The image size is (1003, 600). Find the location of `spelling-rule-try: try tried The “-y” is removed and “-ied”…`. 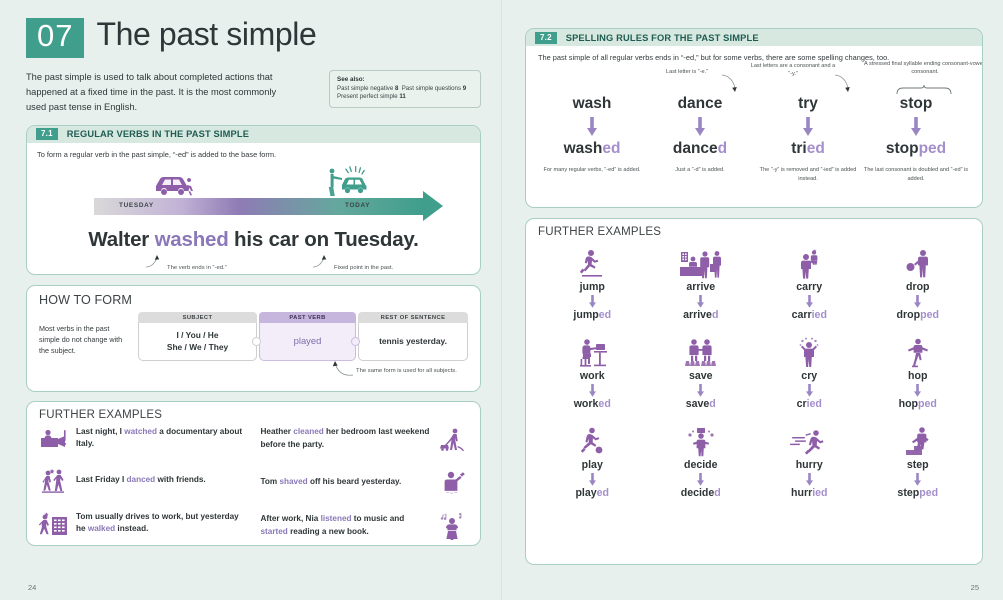

spelling-rule-try: try tried The “-y” is removed and “-ied”… is located at coordinates (808, 138).